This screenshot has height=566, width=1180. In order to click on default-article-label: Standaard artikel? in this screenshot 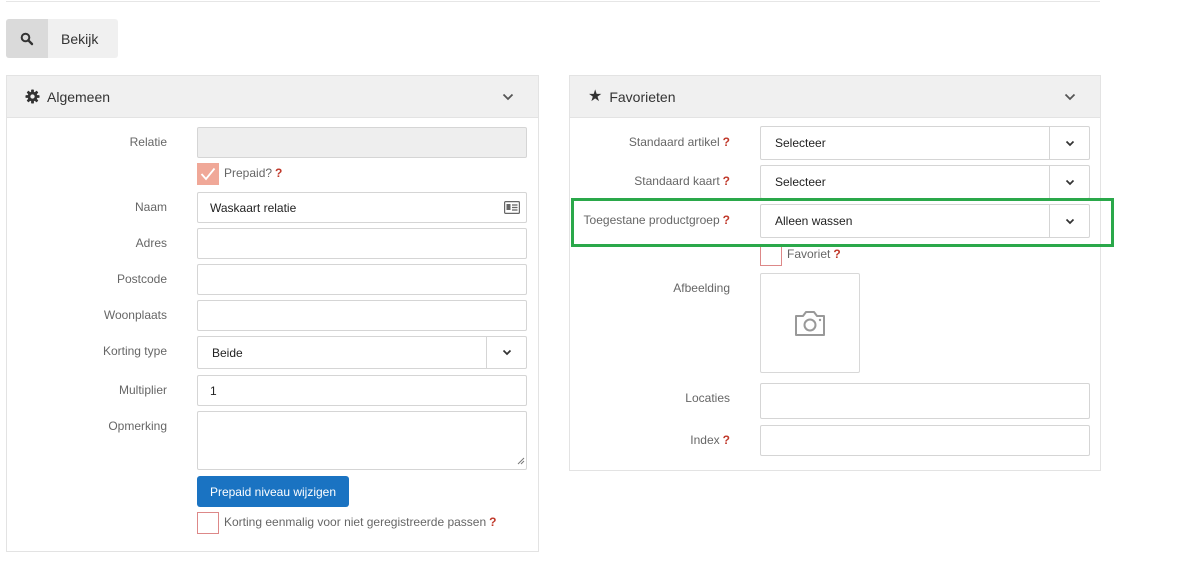, I will do `click(679, 142)`.